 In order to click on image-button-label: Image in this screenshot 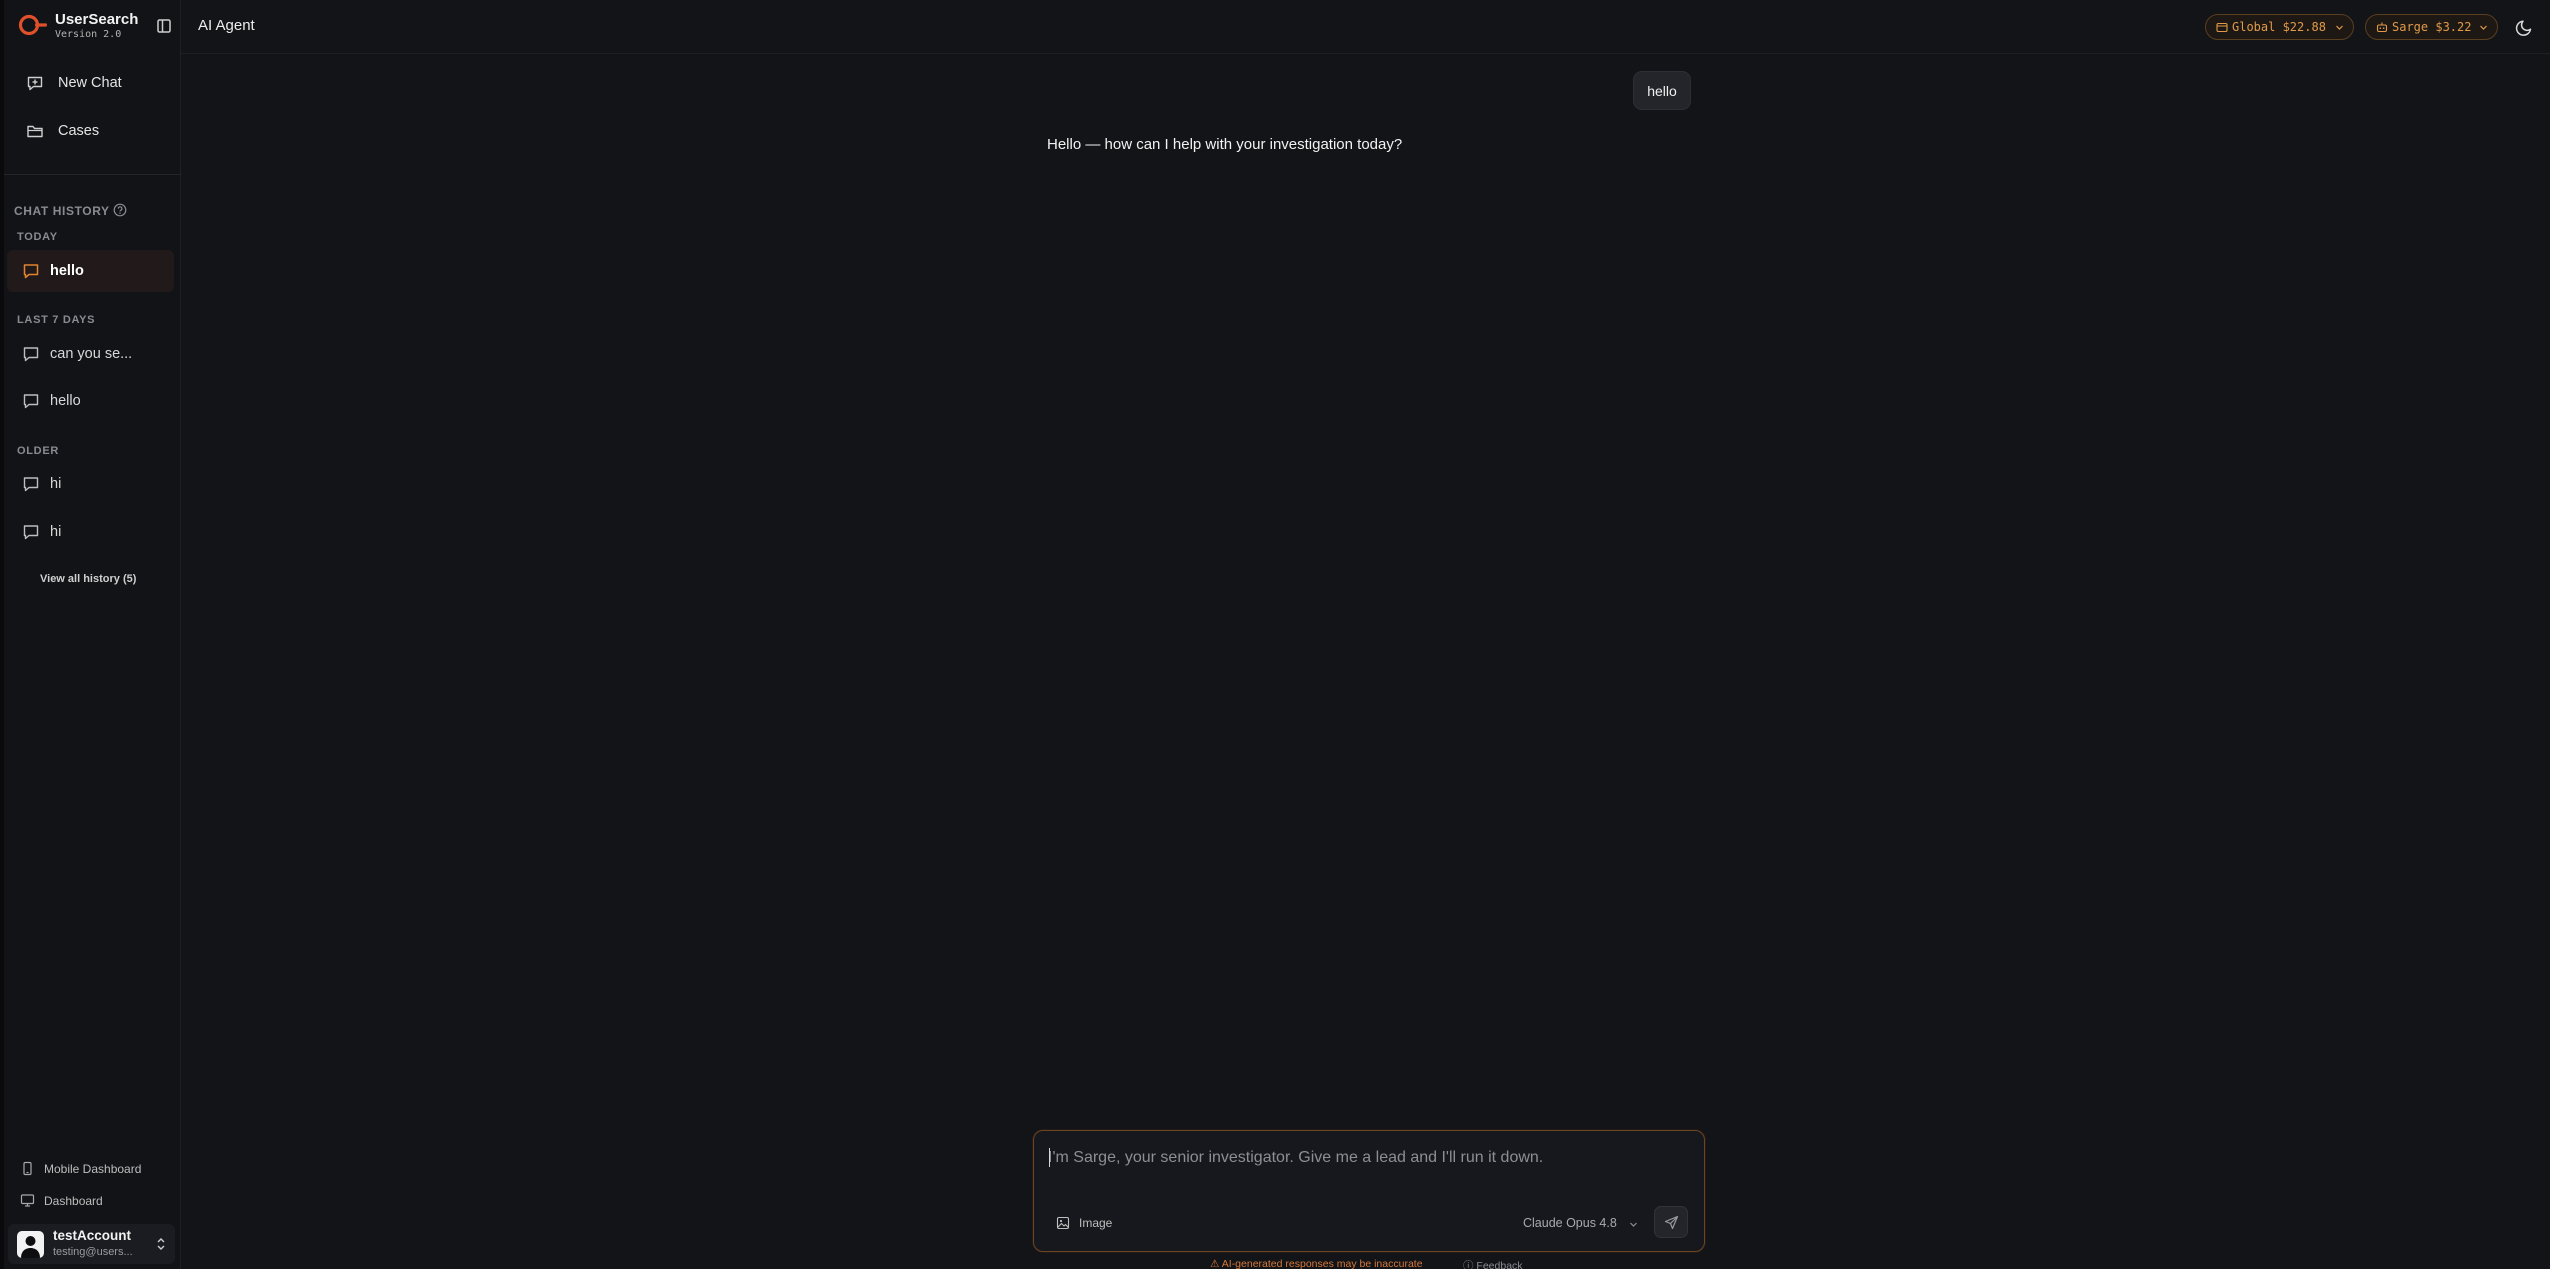, I will do `click(1096, 1223)`.